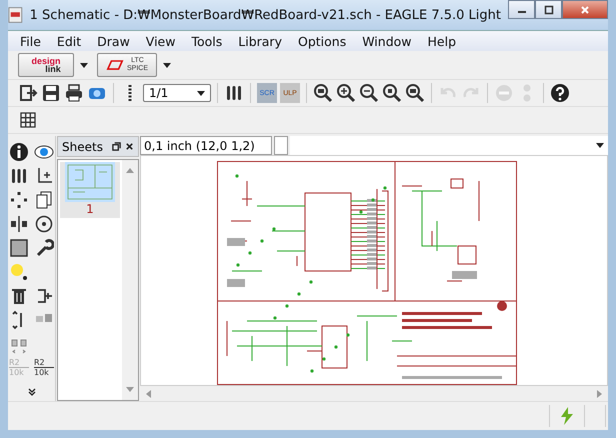 Image resolution: width=616 pixels, height=438 pixels. Describe the element at coordinates (44, 367) in the screenshot. I see `value-tool: R2 10k` at that location.